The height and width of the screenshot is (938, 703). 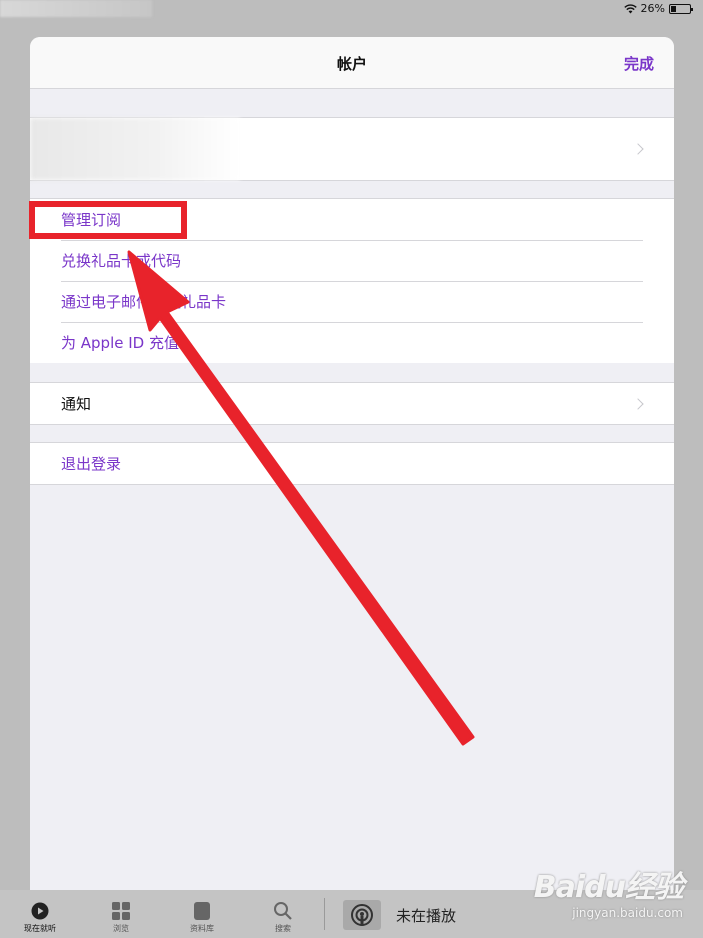 What do you see at coordinates (324, 914) in the screenshot?
I see `tab-divider` at bounding box center [324, 914].